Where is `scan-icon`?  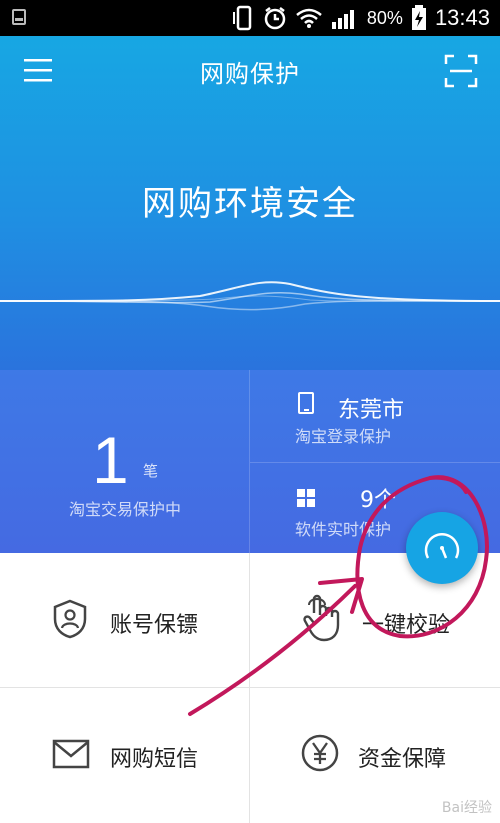
scan-icon is located at coordinates (461, 71).